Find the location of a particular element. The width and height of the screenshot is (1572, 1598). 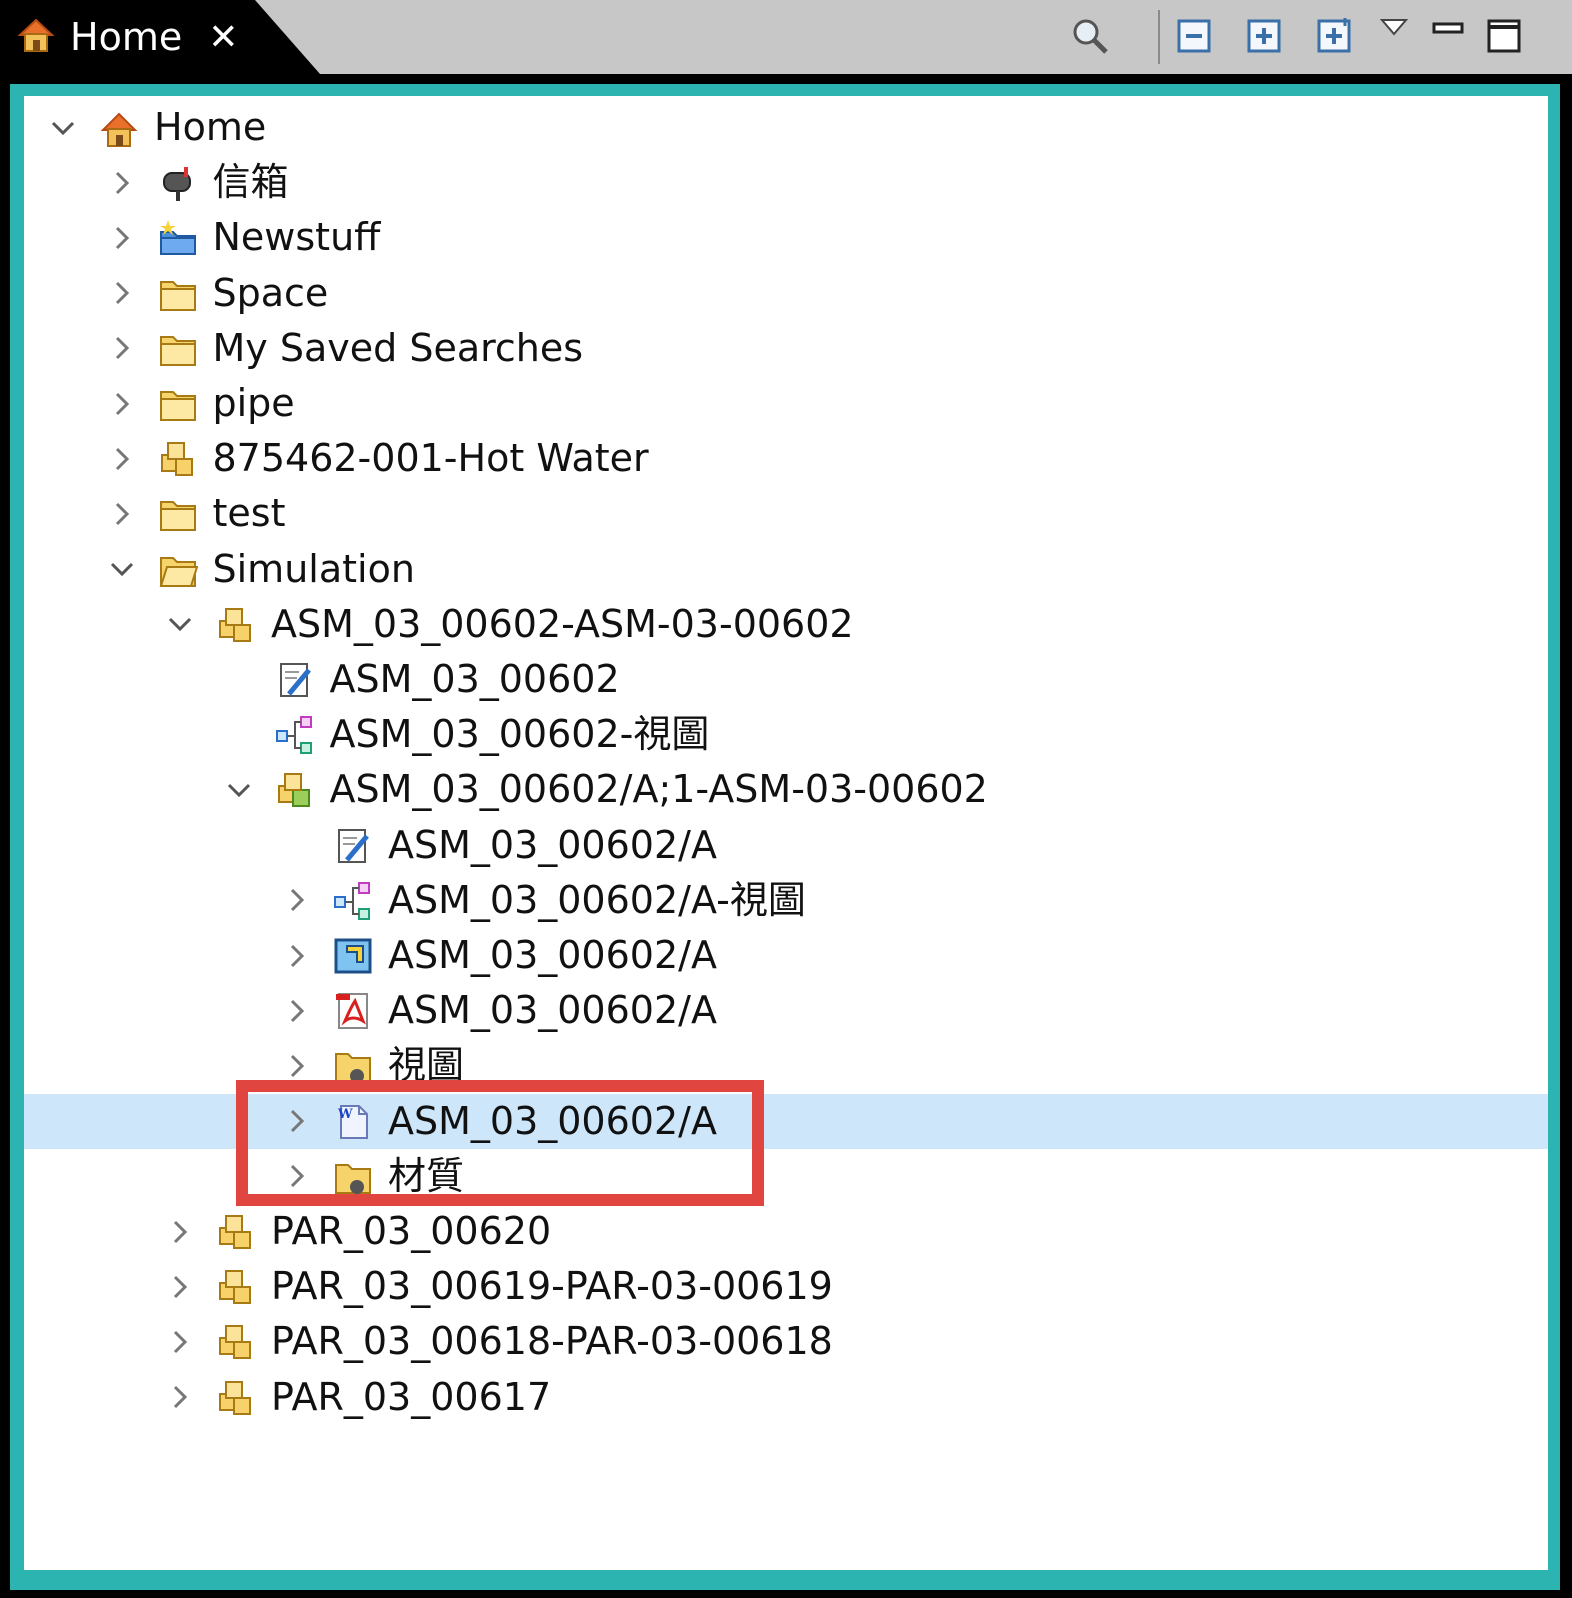

tree-item: pipe is located at coordinates (786, 403).